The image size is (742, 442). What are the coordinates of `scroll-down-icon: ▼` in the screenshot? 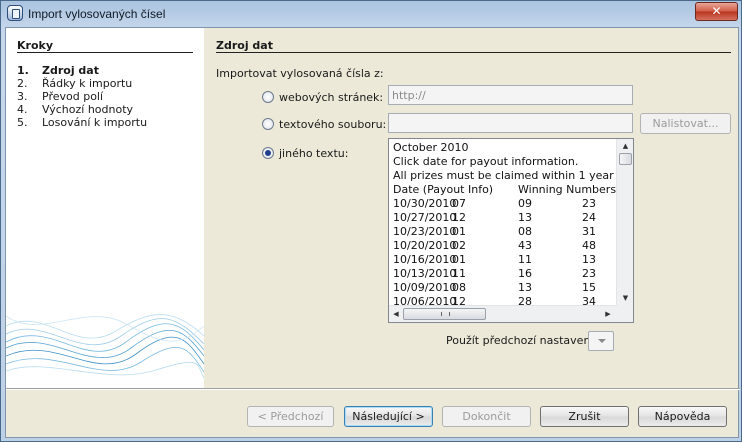 It's located at (625, 298).